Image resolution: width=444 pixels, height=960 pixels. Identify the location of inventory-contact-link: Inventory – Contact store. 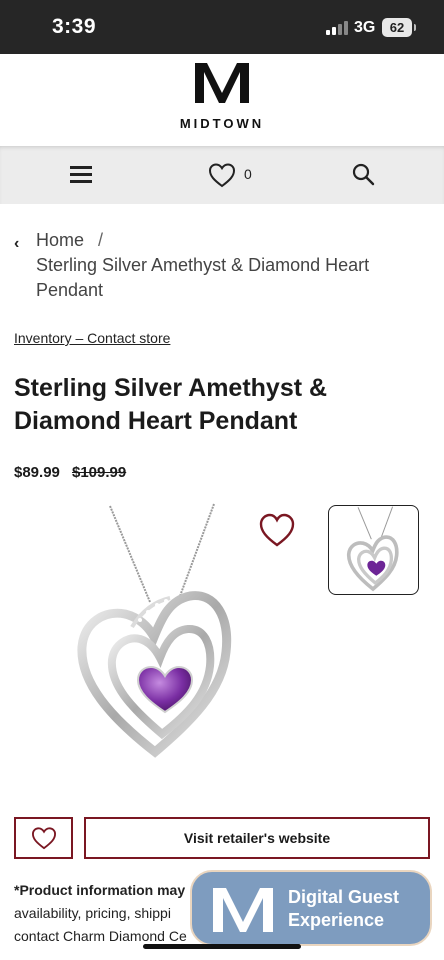
(92, 338).